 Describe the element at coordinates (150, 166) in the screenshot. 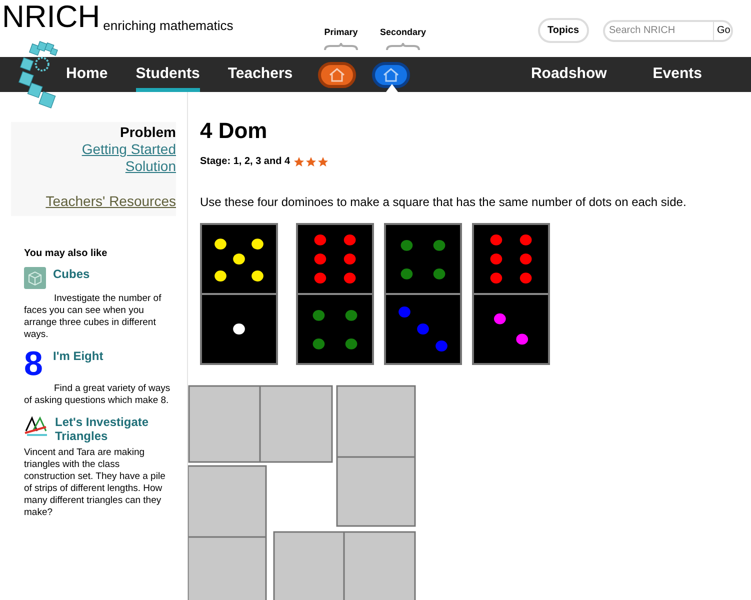

I see `sidebar-link: Solution` at that location.